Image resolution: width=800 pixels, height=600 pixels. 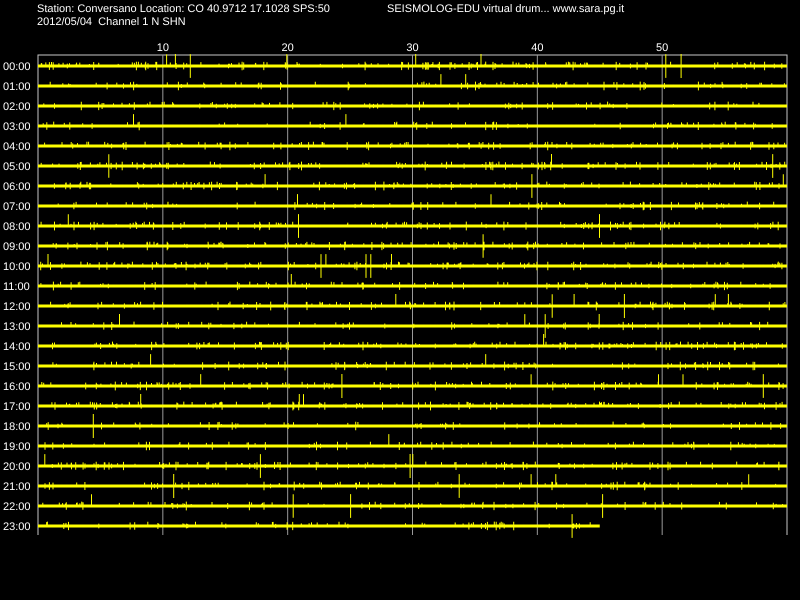 What do you see at coordinates (17, 107) in the screenshot?
I see `hour-label: 02:00` at bounding box center [17, 107].